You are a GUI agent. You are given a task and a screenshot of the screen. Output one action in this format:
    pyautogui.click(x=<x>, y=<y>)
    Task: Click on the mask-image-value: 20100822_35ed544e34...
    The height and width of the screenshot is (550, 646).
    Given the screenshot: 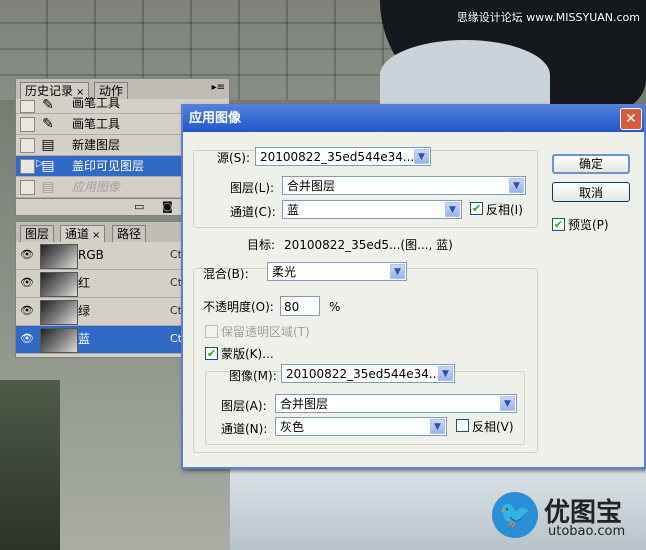 What is the action you would take?
    pyautogui.click(x=363, y=374)
    